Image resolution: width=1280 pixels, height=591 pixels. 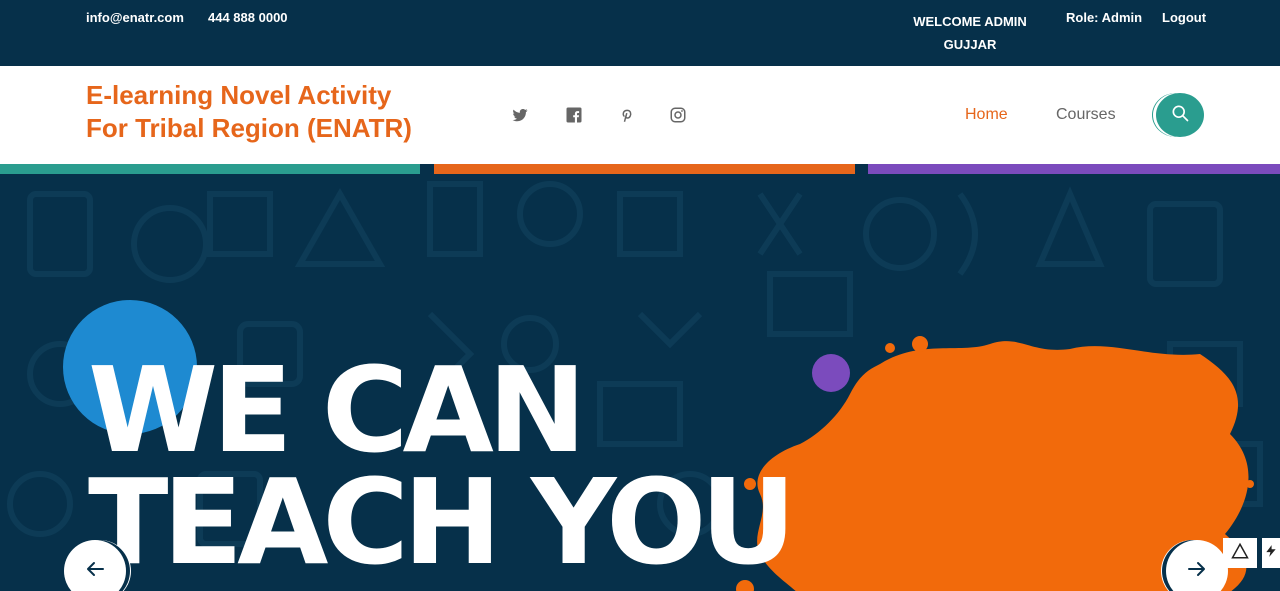 What do you see at coordinates (1086, 115) in the screenshot?
I see `nav-courses: Courses` at bounding box center [1086, 115].